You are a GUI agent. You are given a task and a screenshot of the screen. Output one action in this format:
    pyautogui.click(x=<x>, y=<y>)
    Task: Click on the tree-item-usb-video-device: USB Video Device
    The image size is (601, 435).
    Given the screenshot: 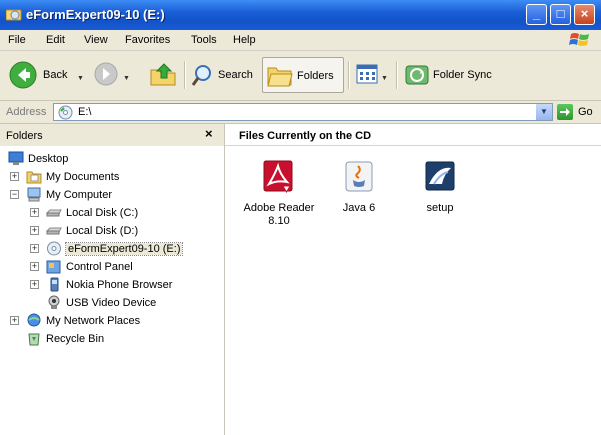 What is the action you would take?
    pyautogui.click(x=131, y=303)
    